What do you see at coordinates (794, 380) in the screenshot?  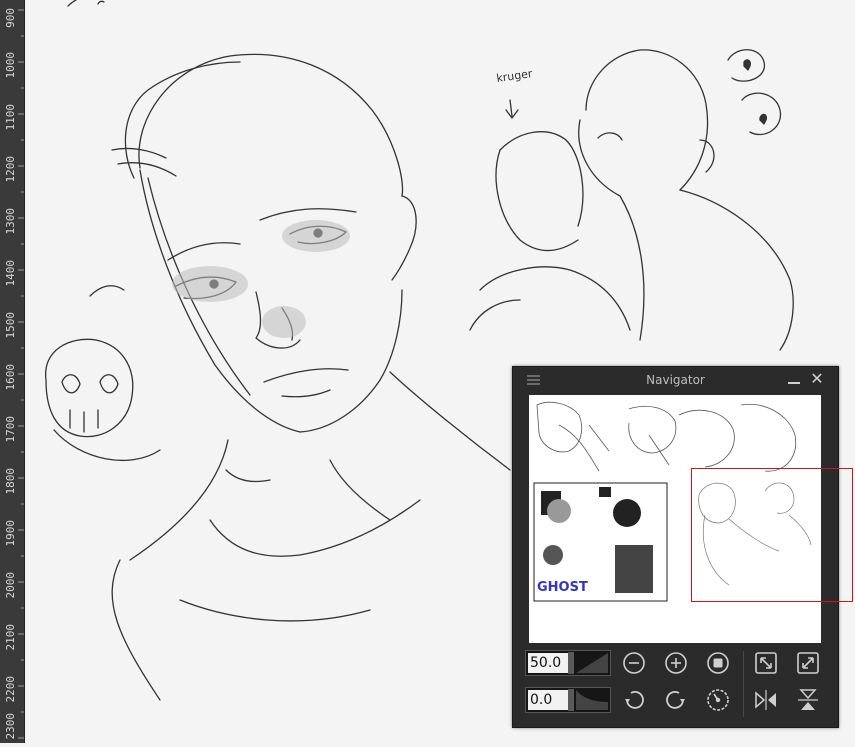 I see `minimize-icon` at bounding box center [794, 380].